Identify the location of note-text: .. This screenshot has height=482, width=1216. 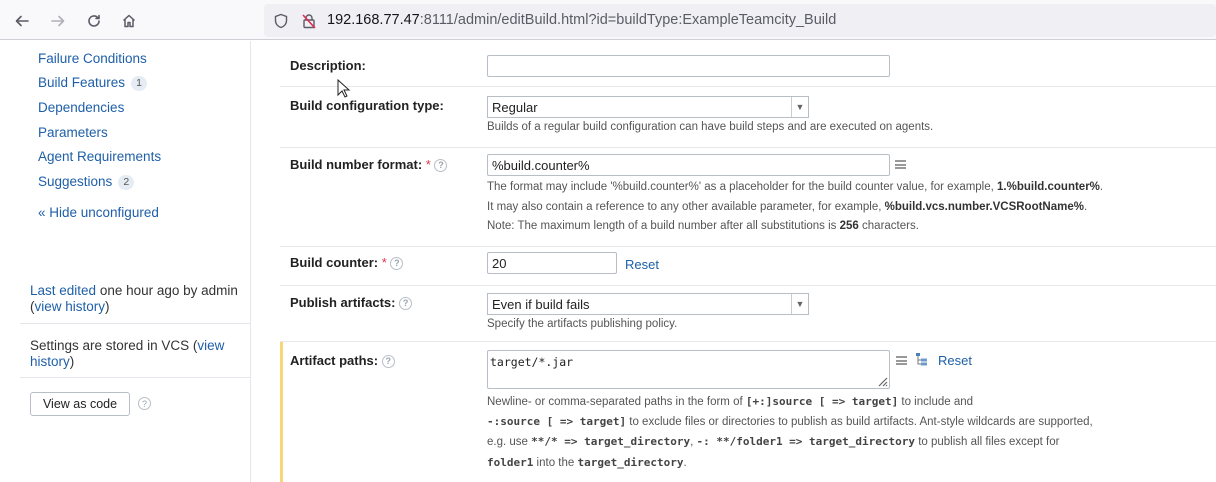
(685, 463).